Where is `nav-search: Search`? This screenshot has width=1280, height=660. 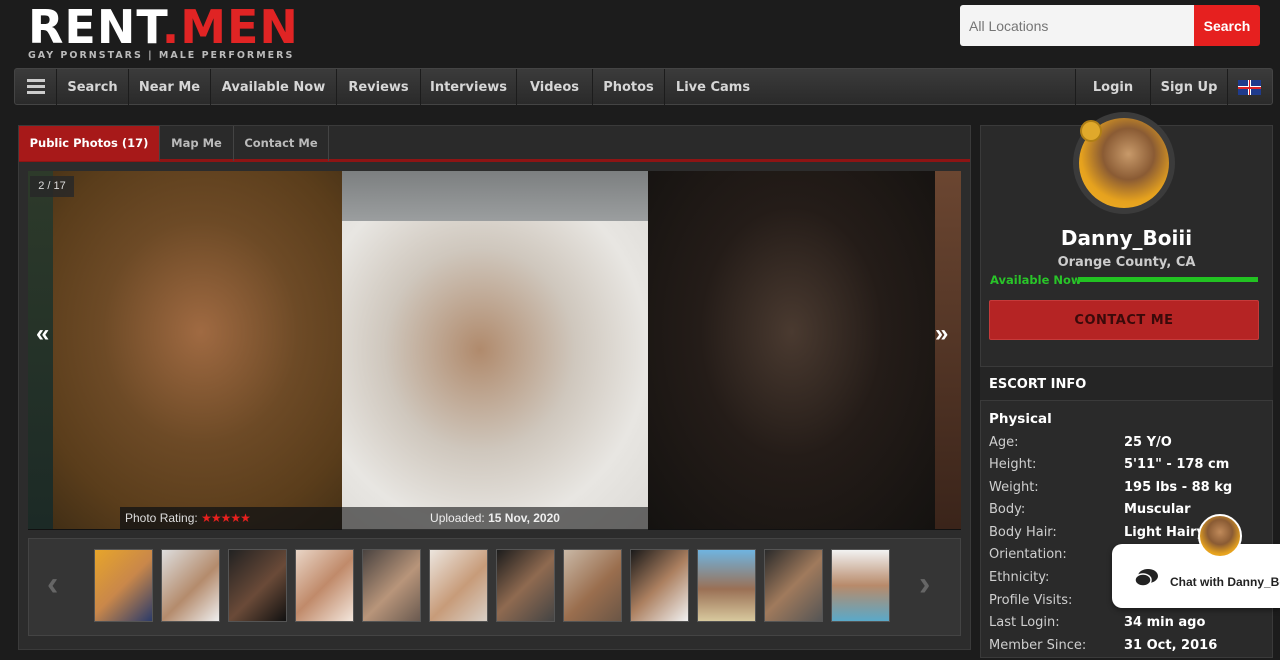 nav-search: Search is located at coordinates (93, 87).